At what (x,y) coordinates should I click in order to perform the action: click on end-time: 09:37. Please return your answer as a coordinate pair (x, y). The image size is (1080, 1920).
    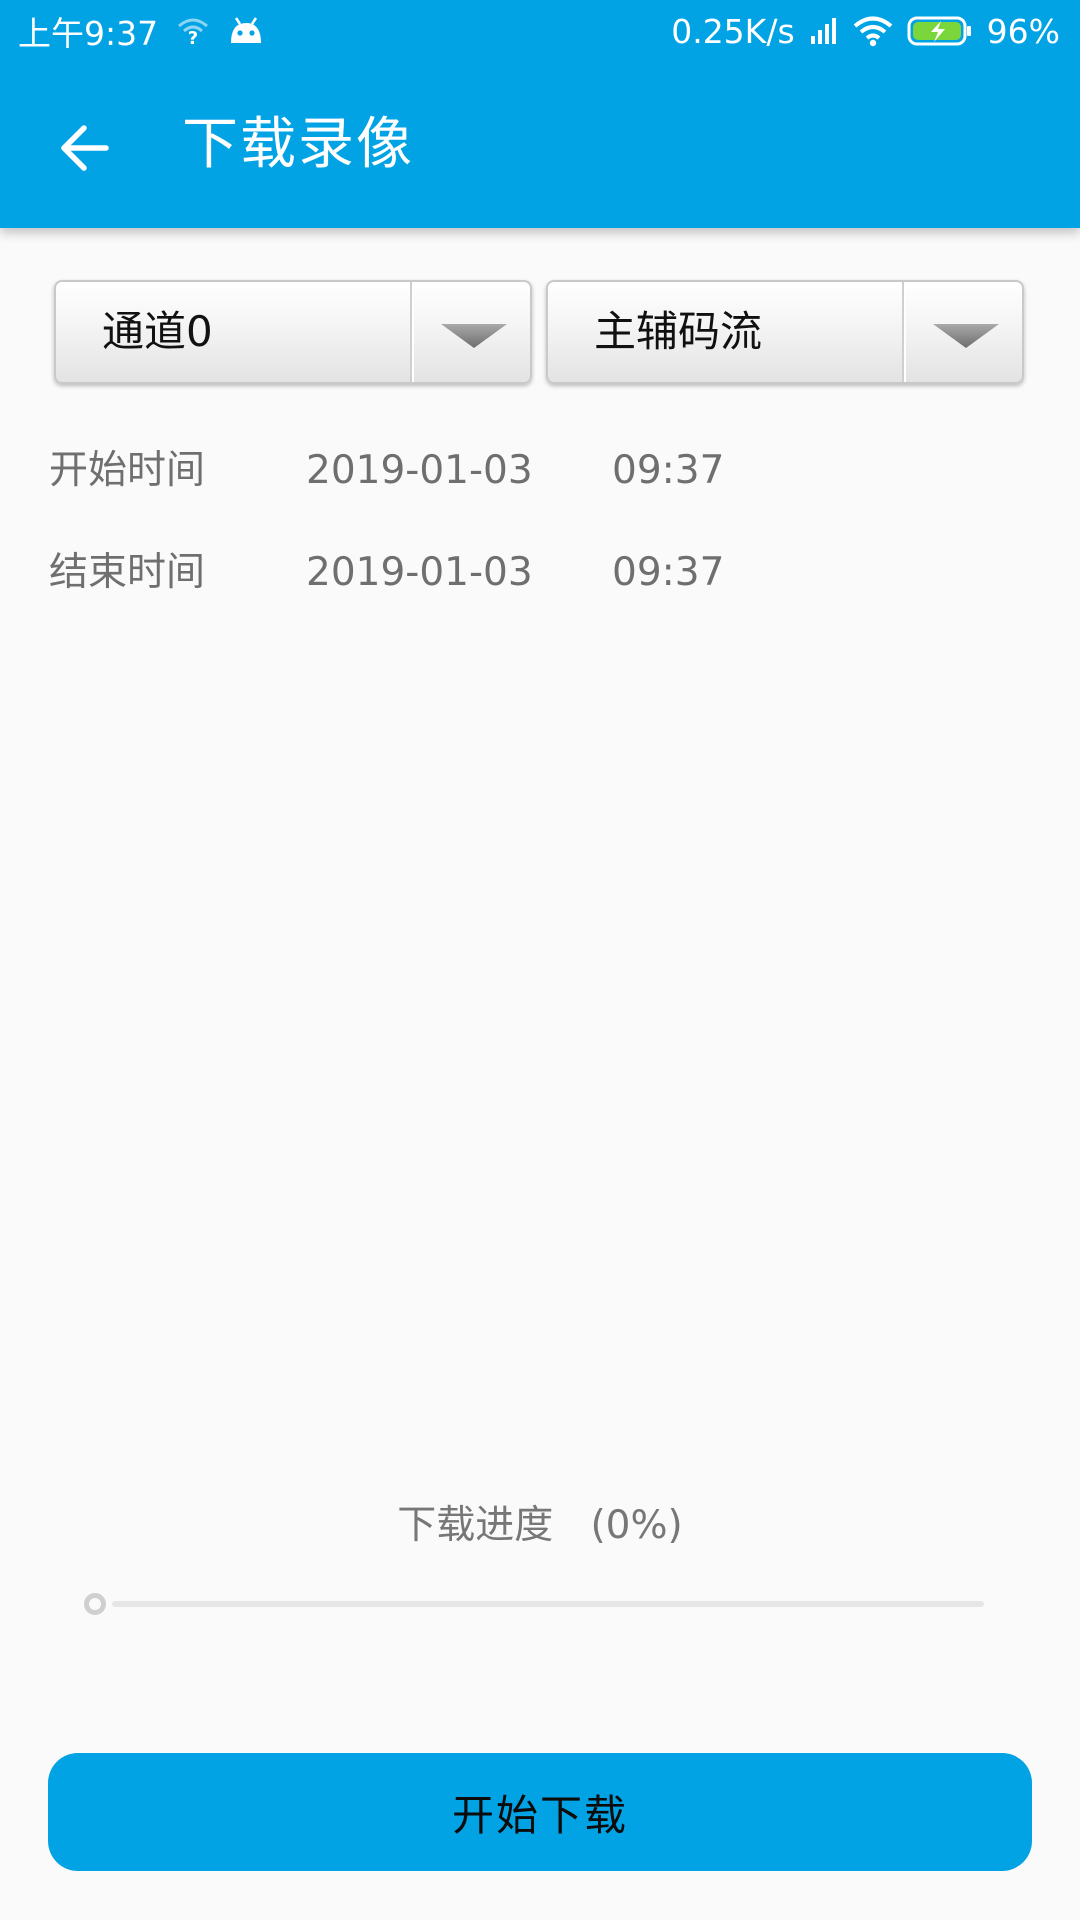
    Looking at the image, I should click on (668, 573).